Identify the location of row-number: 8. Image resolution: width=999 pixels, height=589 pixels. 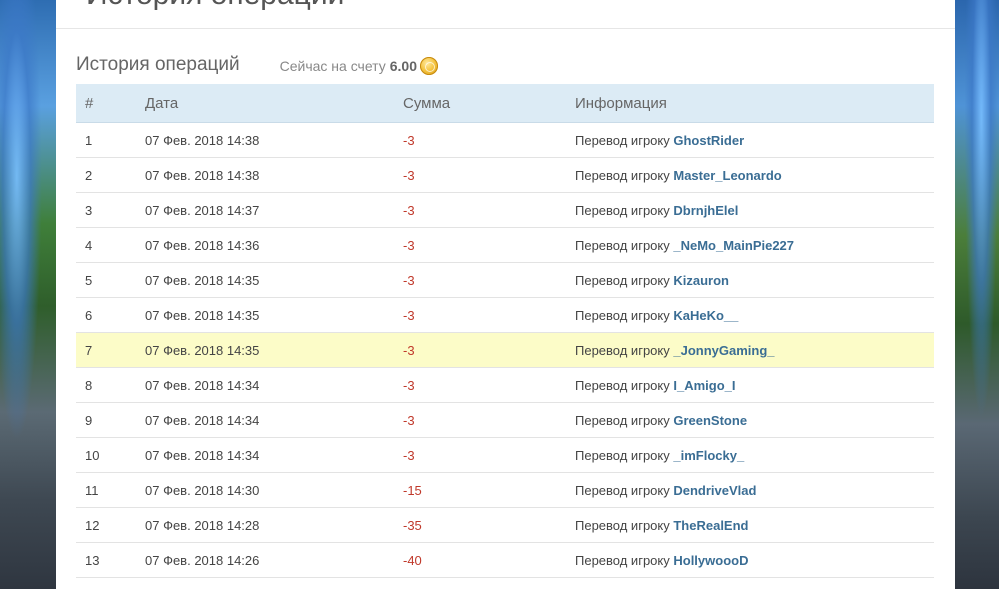
(110, 385).